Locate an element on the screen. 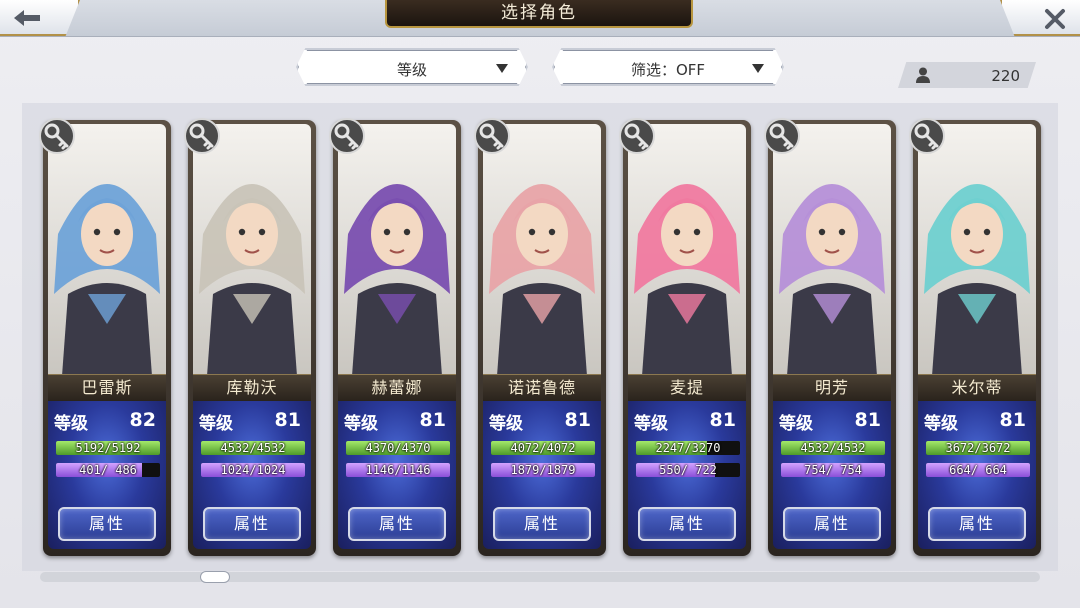 This screenshot has width=1080, height=608. character-name: 赫蕾娜 is located at coordinates (397, 388).